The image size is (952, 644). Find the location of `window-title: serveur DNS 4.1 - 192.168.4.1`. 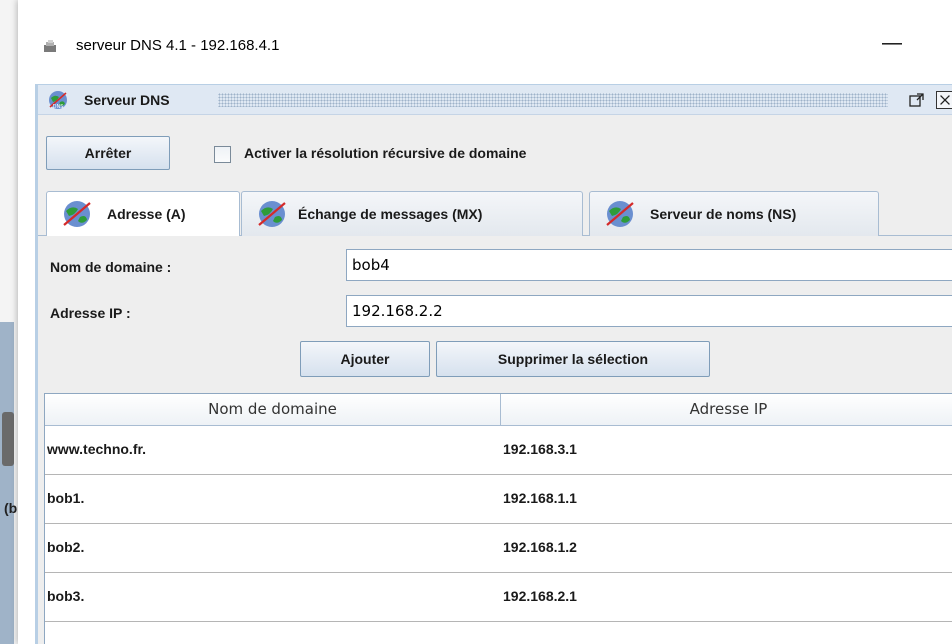

window-title: serveur DNS 4.1 - 192.168.4.1 is located at coordinates (178, 45).